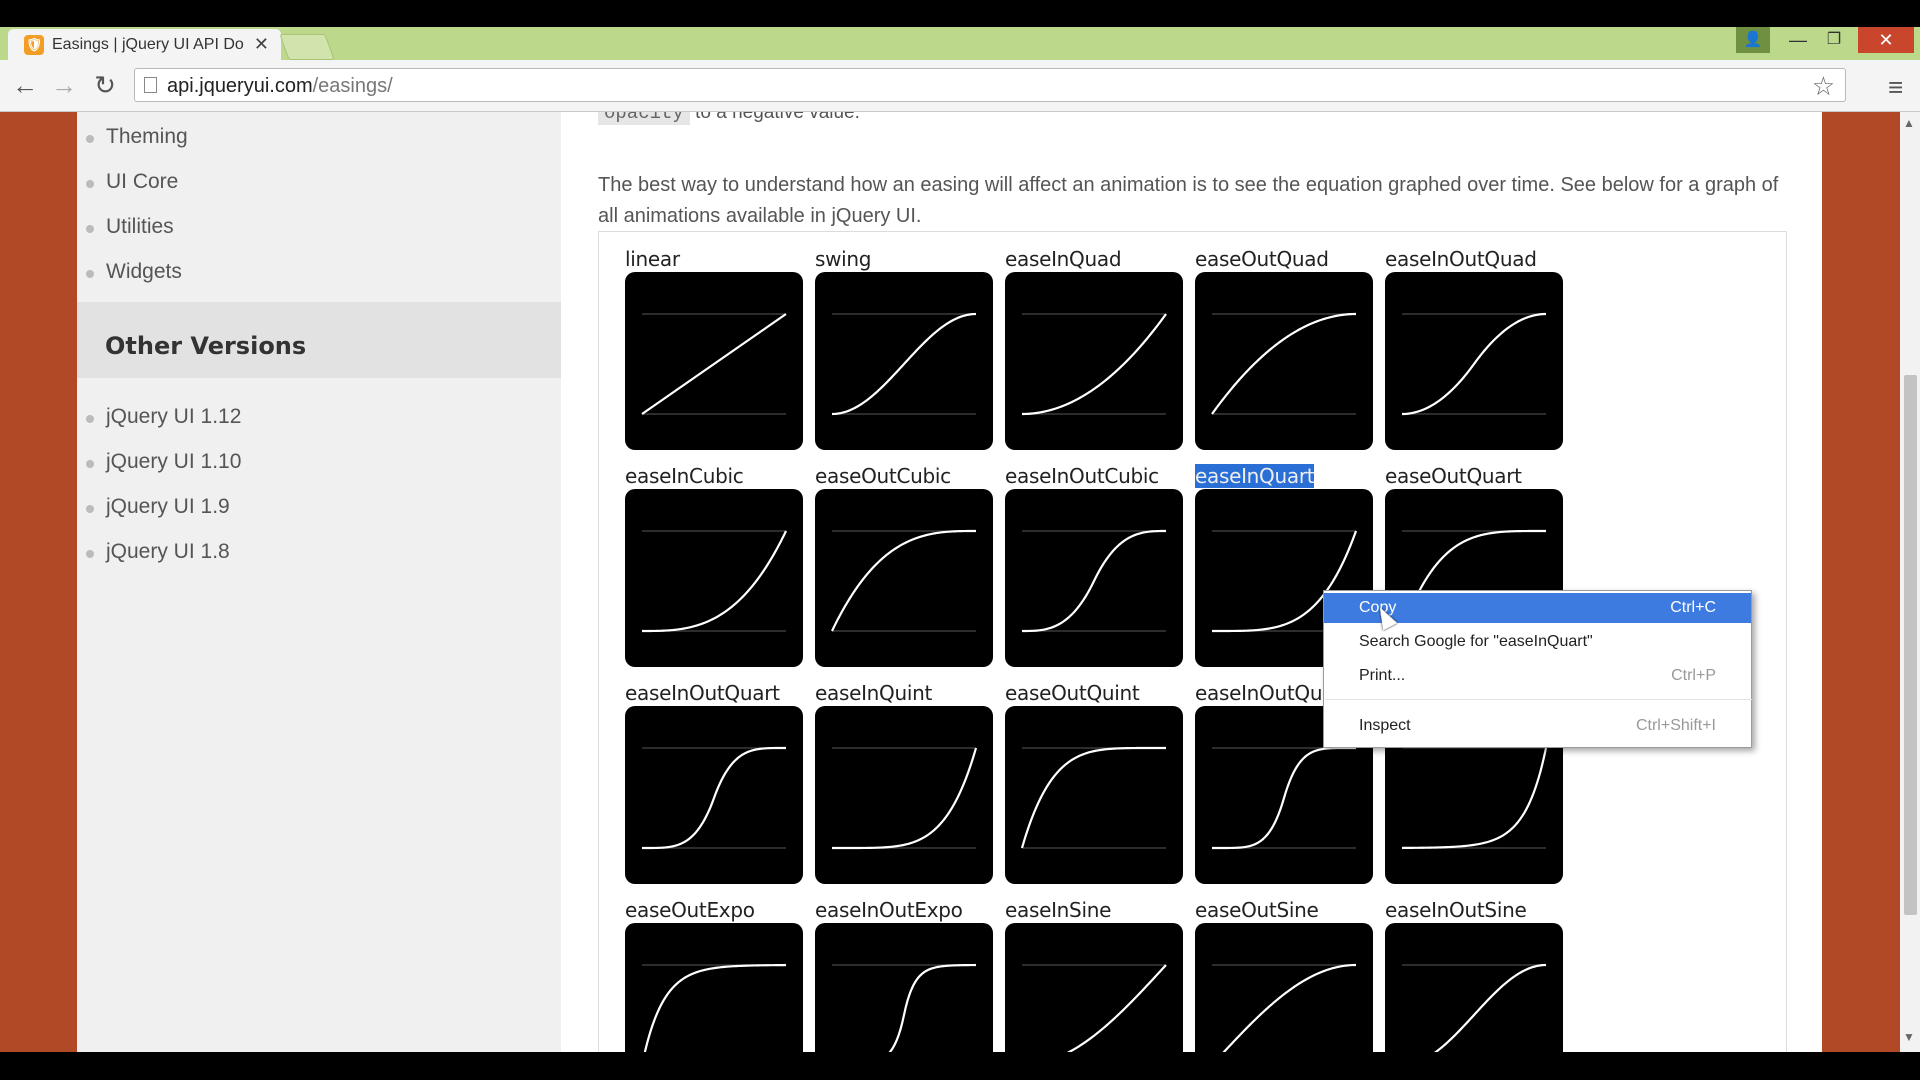  I want to click on sidebar-link-theming: Theming, so click(137, 137).